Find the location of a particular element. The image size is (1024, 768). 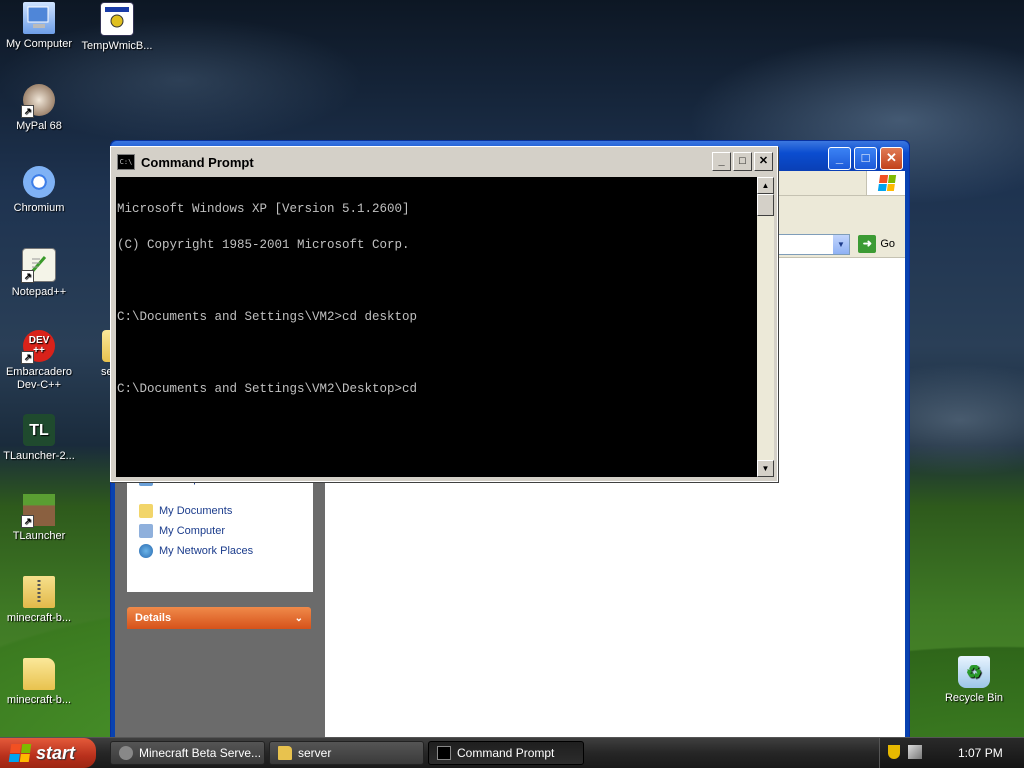

desktop-icon-label: Chromium is located at coordinates (39, 208).